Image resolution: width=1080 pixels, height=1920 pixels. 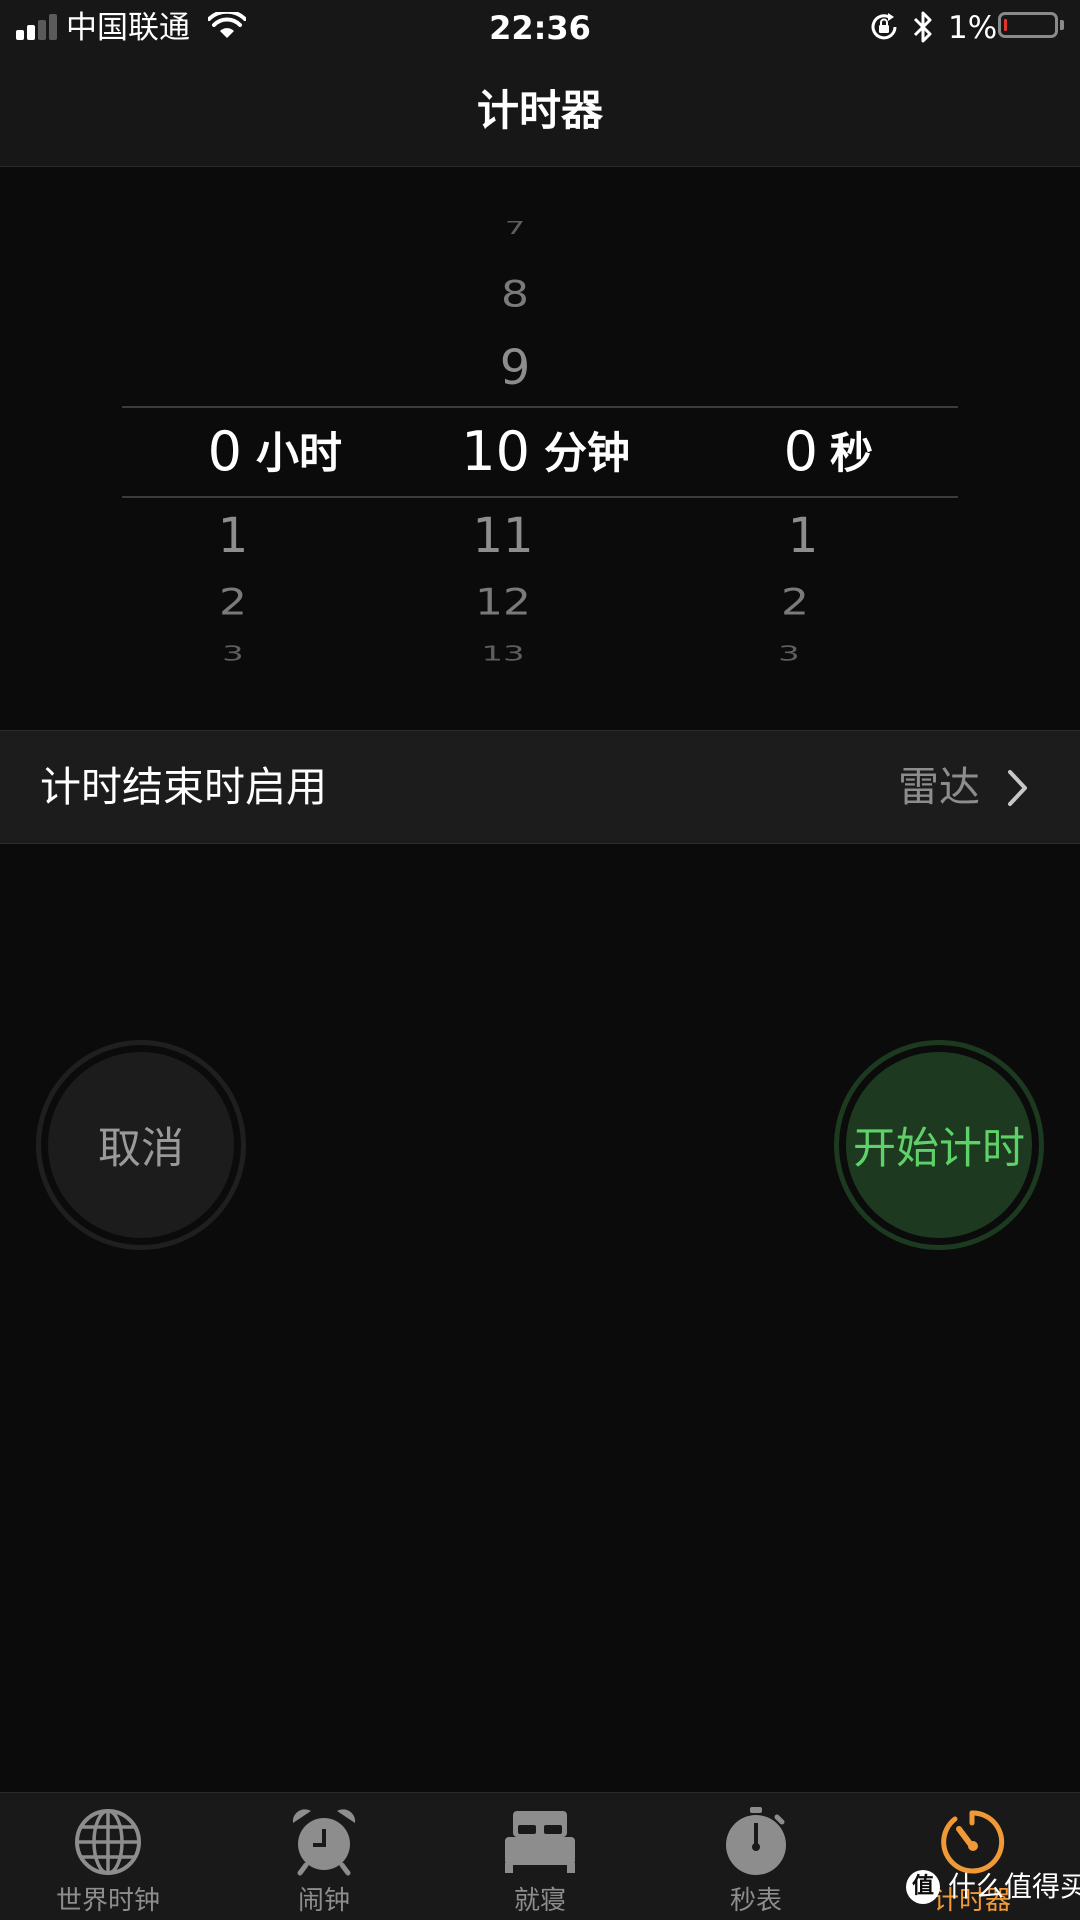 I want to click on navigation-bar: 计时器, so click(x=540, y=111).